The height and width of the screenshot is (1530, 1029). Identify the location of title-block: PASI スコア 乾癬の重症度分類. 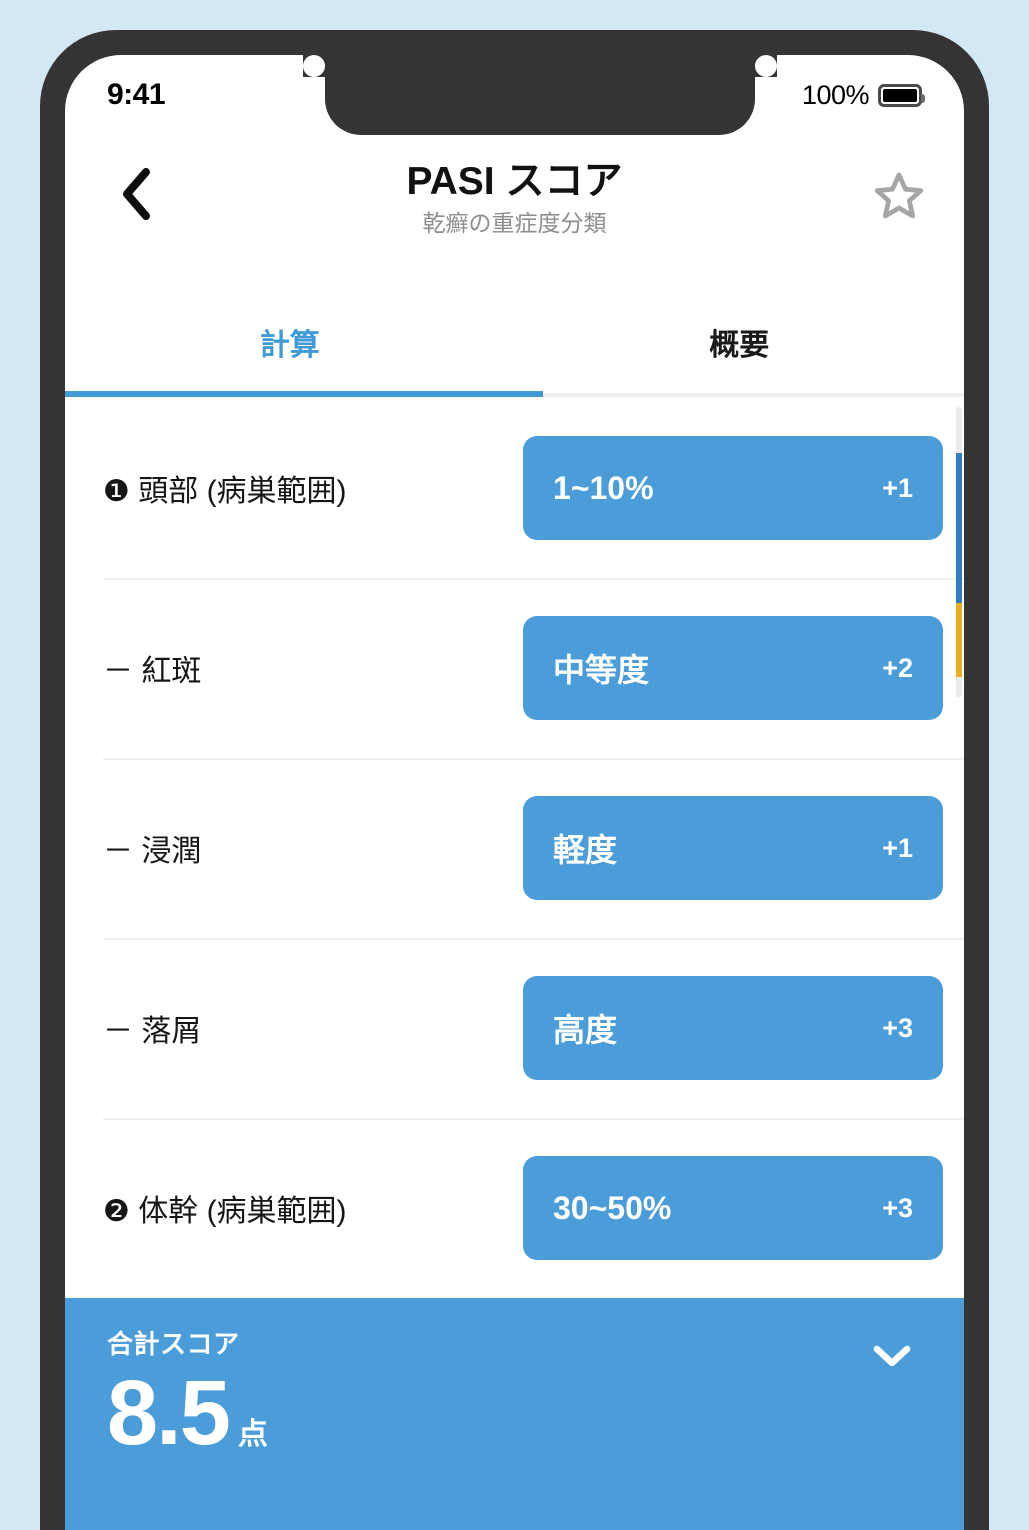
(514, 195).